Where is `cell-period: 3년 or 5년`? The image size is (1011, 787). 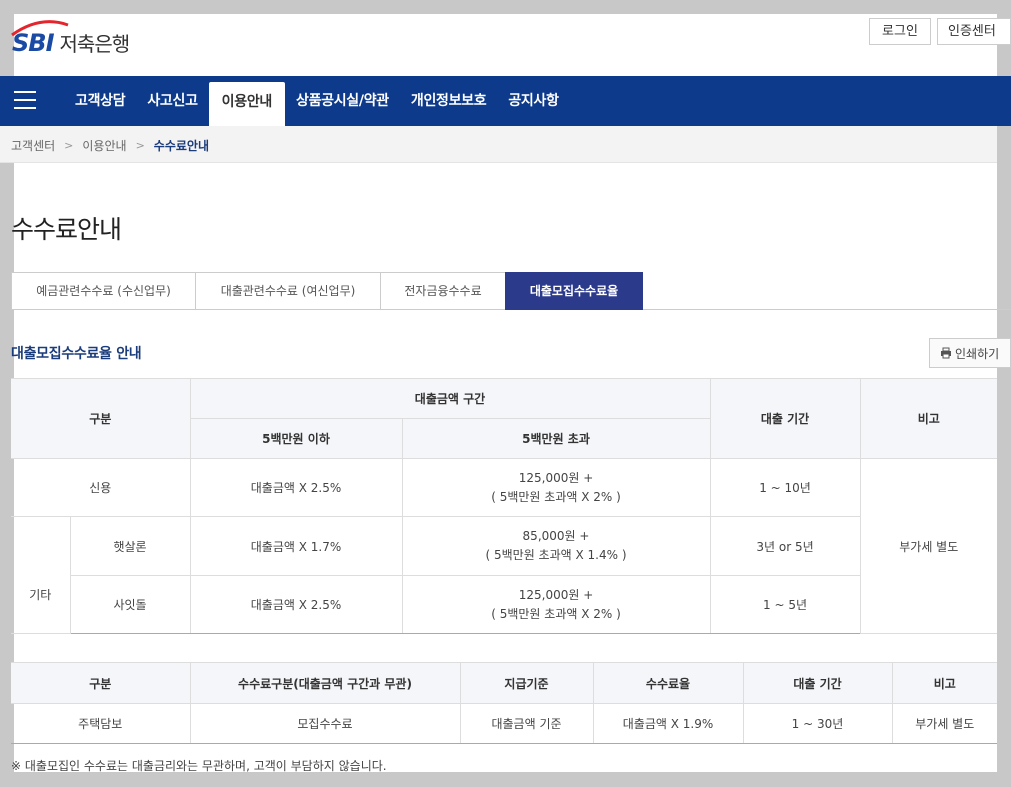
cell-period: 3년 or 5년 is located at coordinates (785, 546).